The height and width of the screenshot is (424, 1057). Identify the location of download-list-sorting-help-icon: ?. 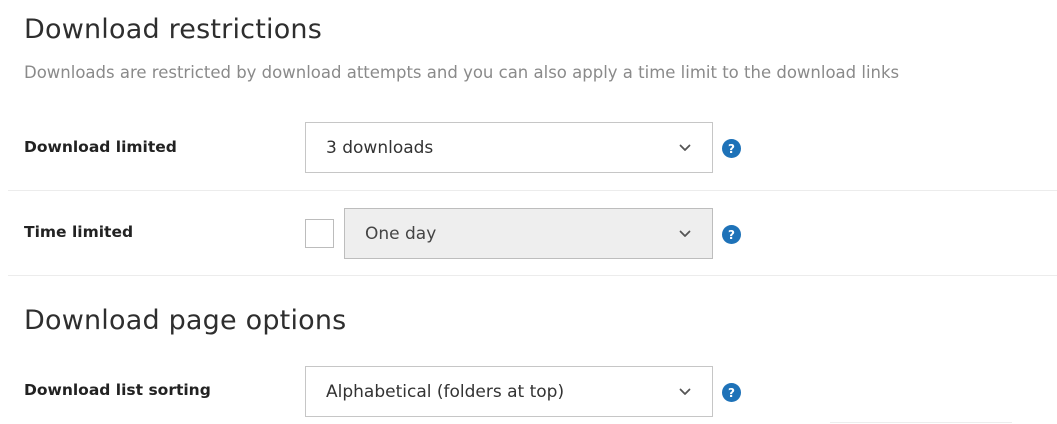
(731, 392).